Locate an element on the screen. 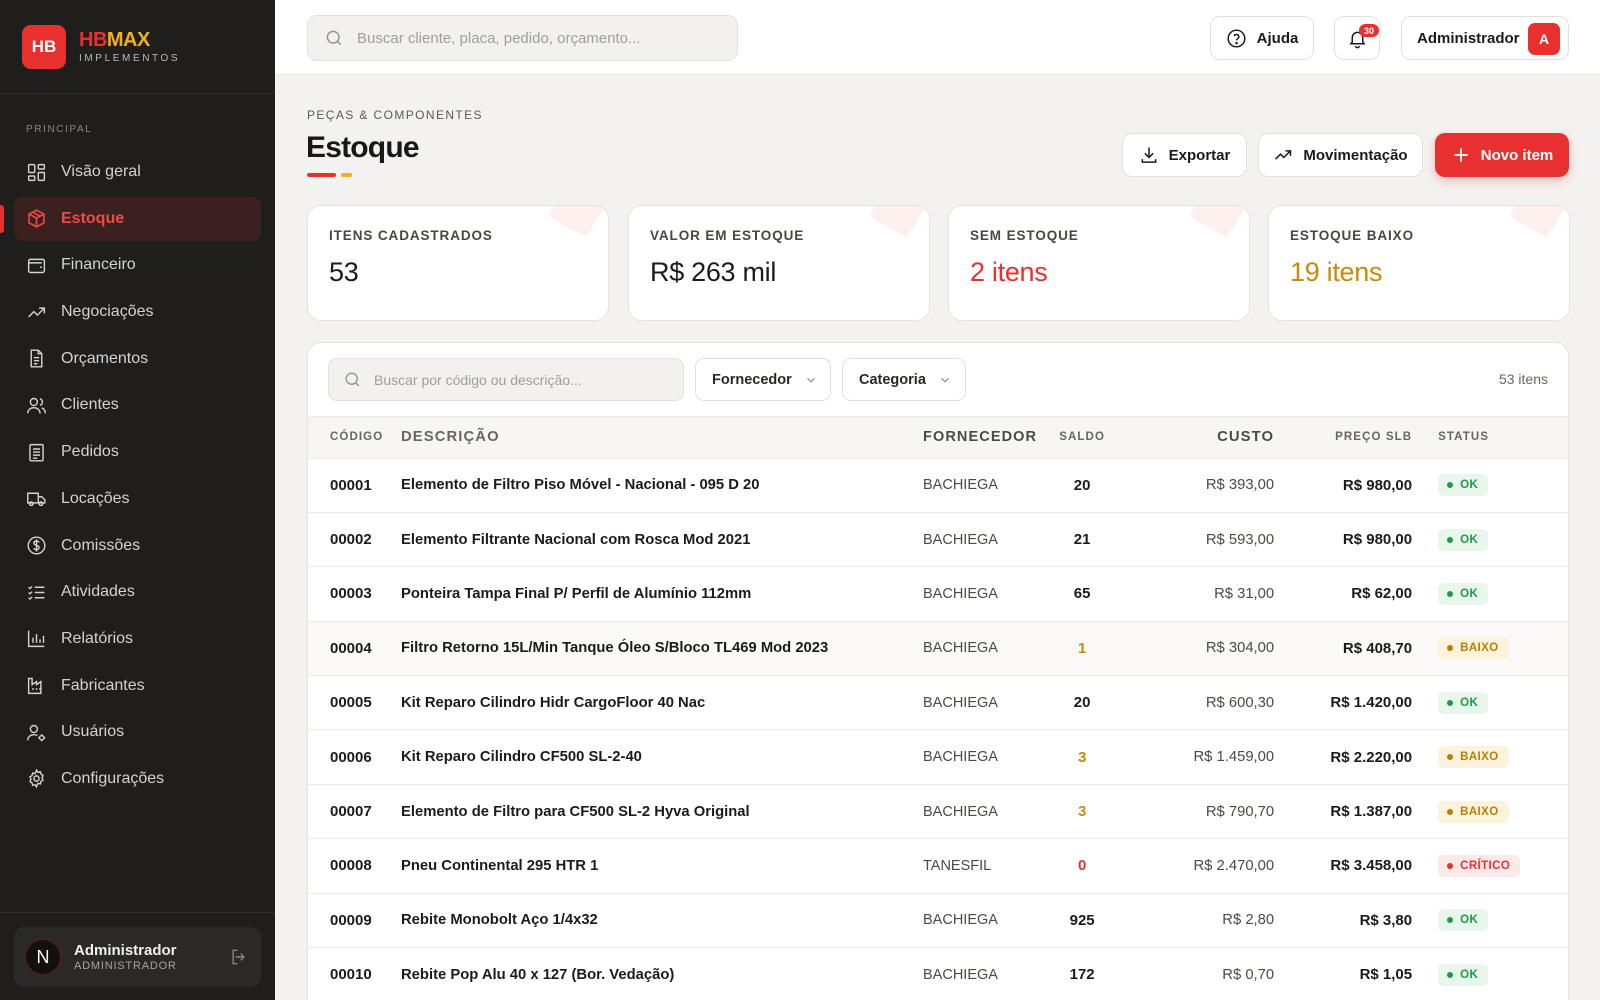  sidebar-item-estoque: Estoque is located at coordinates (130, 218).